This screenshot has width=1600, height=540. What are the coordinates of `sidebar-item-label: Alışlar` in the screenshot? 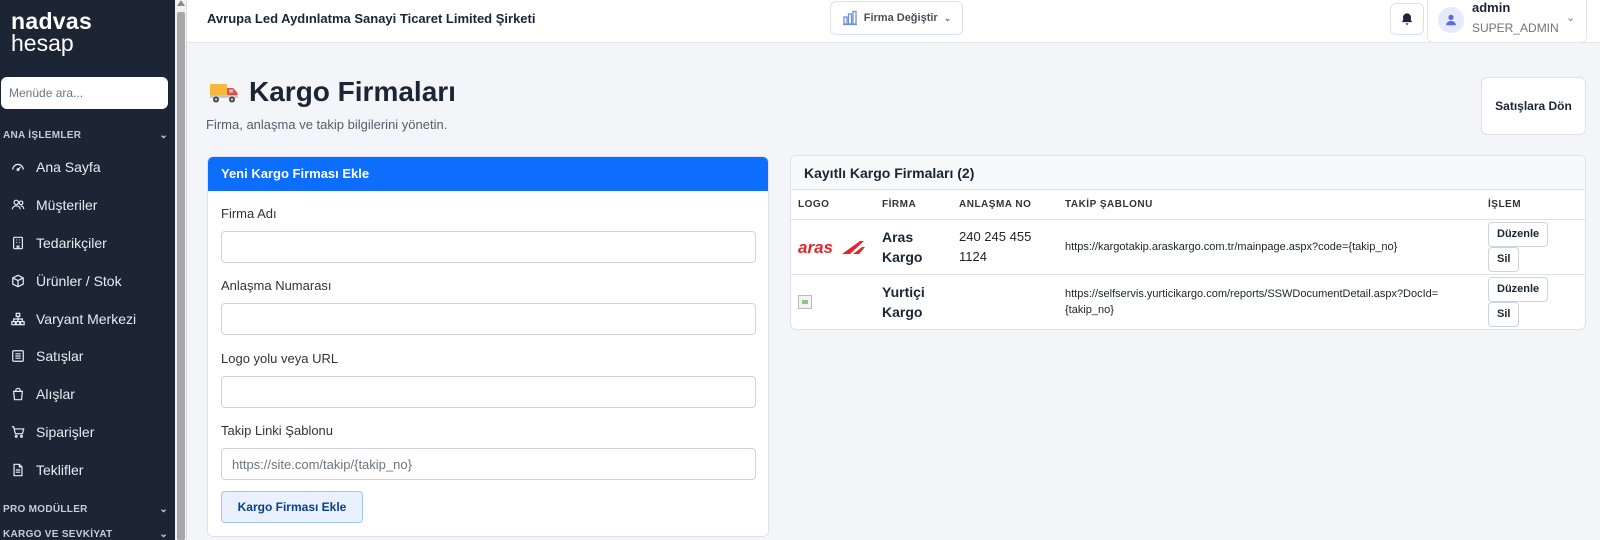 It's located at (55, 394).